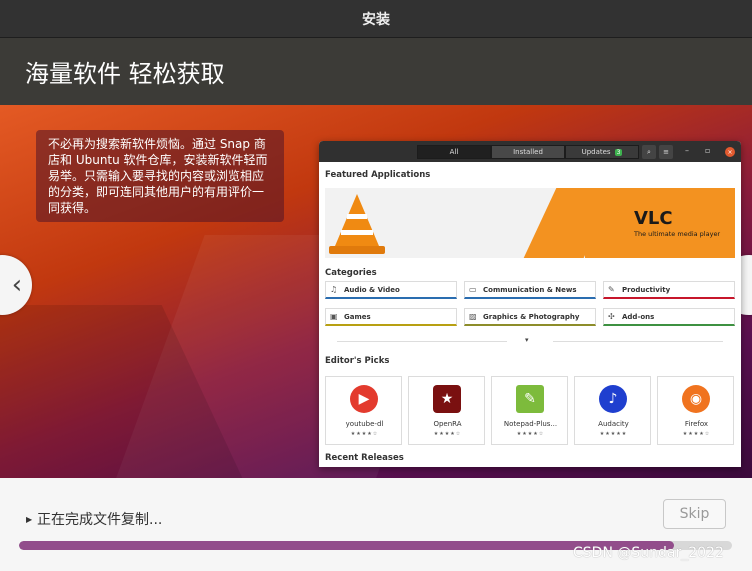 This screenshot has height=571, width=752. I want to click on category-games: ▣ Games, so click(391, 317).